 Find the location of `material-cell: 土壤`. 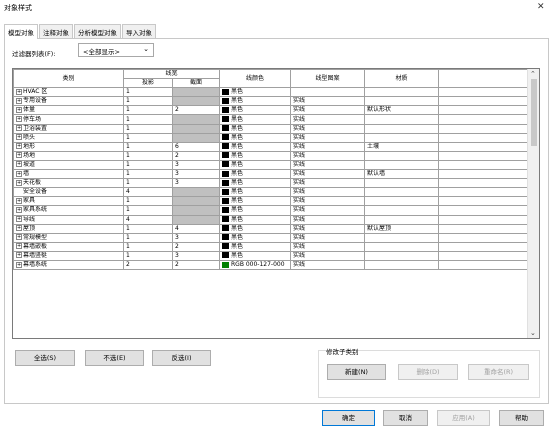

material-cell: 土壤 is located at coordinates (402, 146).